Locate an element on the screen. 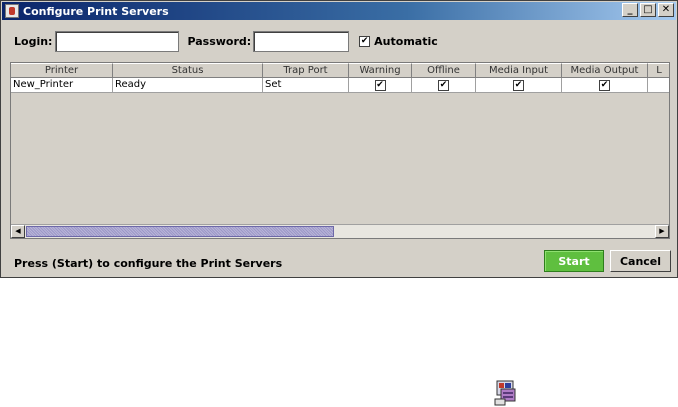  warning-checkbox: ✔ is located at coordinates (380, 85).